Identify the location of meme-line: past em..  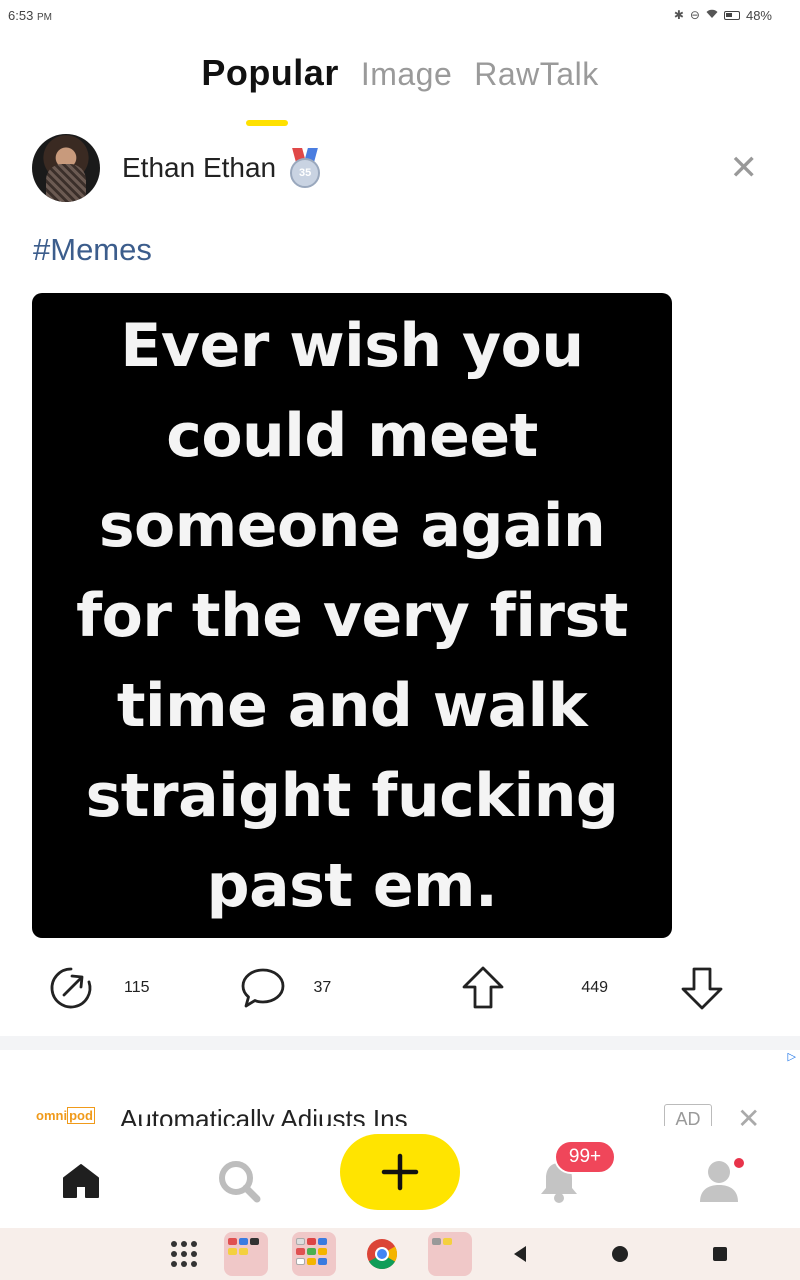
(352, 885).